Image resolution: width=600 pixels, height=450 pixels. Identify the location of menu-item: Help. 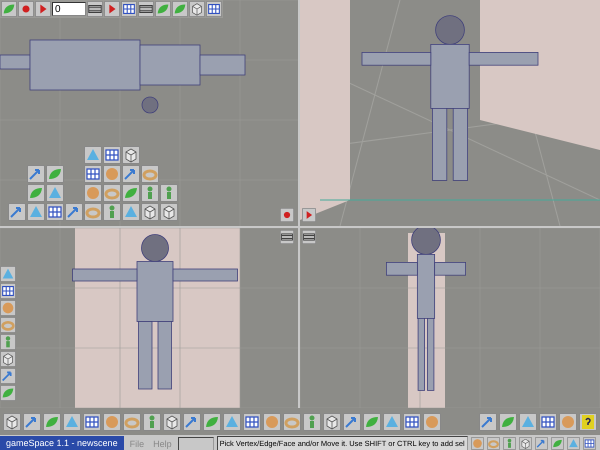
(162, 443).